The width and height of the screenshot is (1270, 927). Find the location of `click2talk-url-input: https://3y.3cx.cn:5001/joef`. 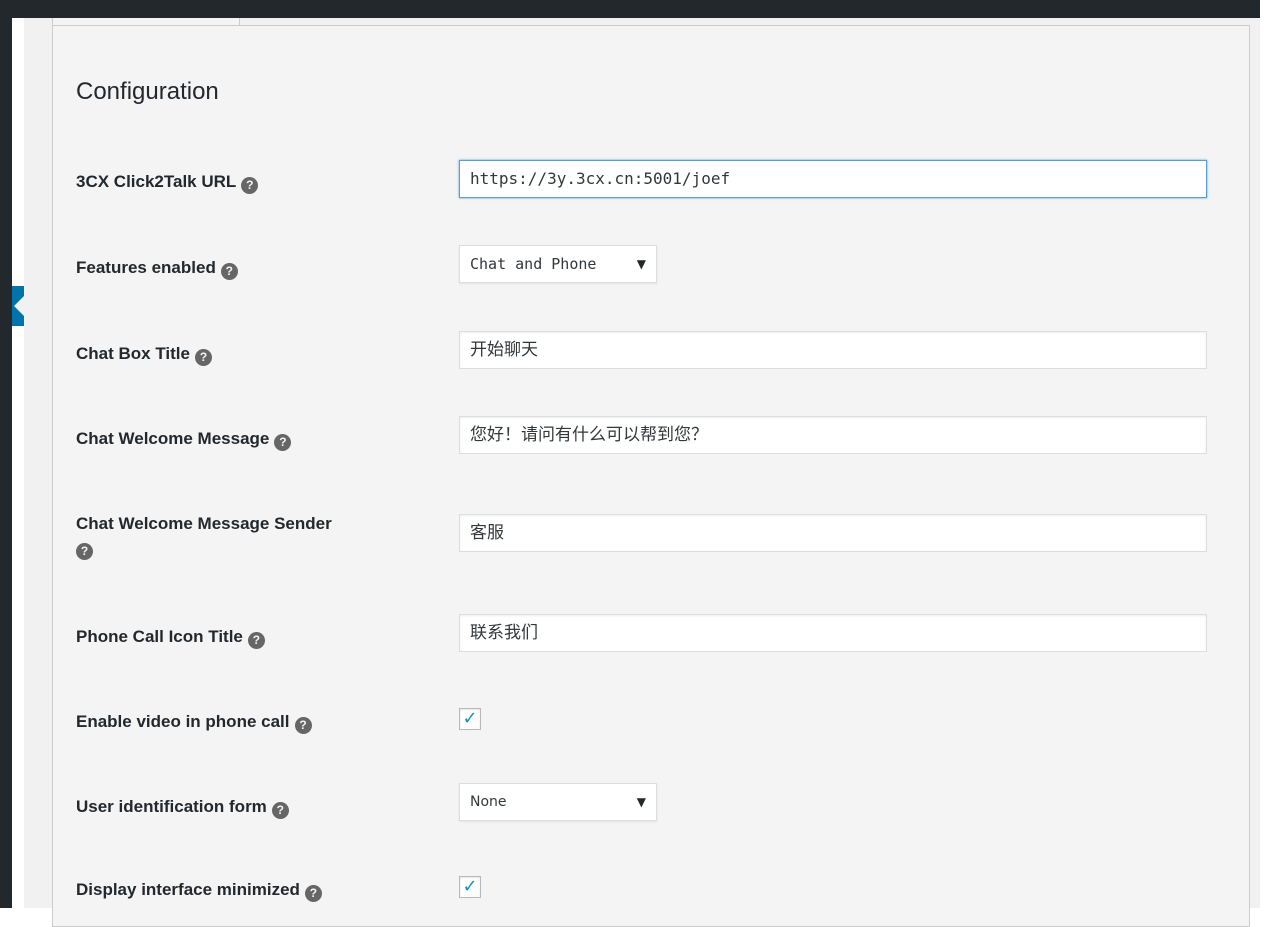

click2talk-url-input: https://3y.3cx.cn:5001/joef is located at coordinates (833, 179).